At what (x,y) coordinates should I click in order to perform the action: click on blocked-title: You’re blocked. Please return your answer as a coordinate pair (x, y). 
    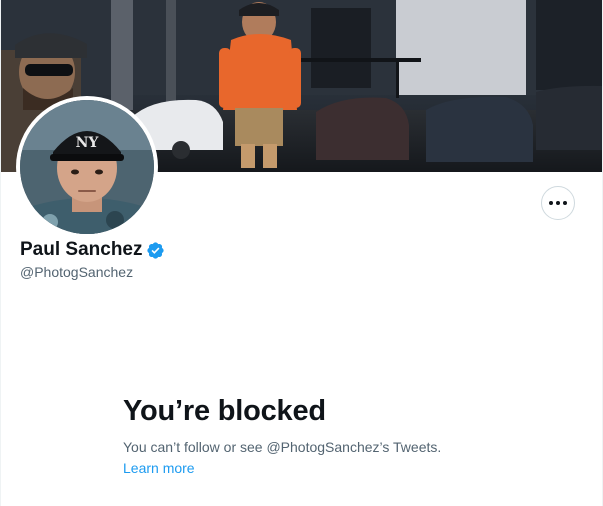
    Looking at the image, I should click on (224, 411).